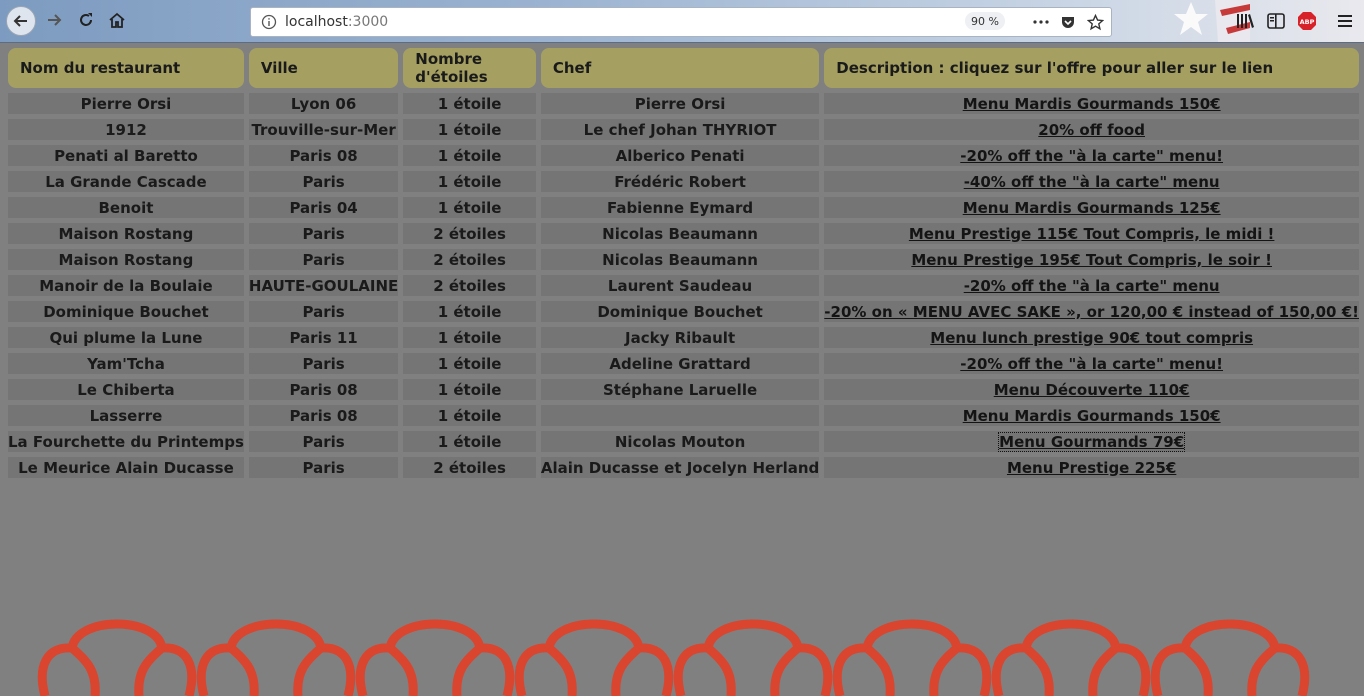  What do you see at coordinates (323, 285) in the screenshot?
I see `city-cell: HAUTE-GOULAINE` at bounding box center [323, 285].